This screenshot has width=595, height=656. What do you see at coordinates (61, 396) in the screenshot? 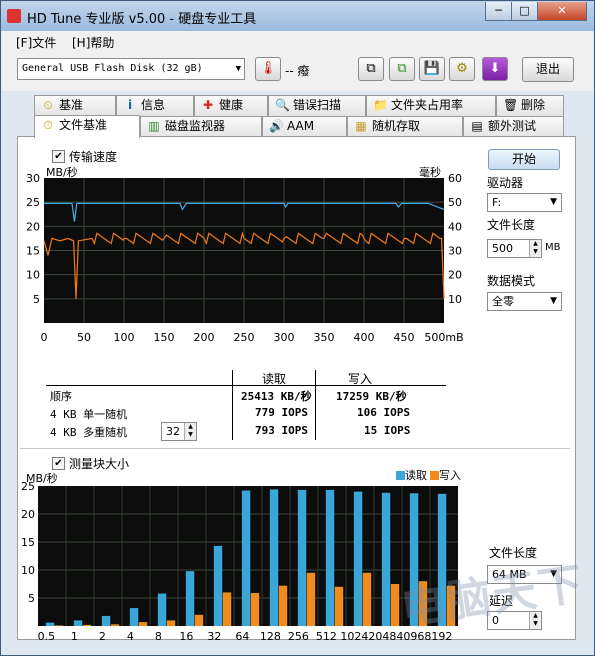
I see `row-label-sequential: 顺序` at bounding box center [61, 396].